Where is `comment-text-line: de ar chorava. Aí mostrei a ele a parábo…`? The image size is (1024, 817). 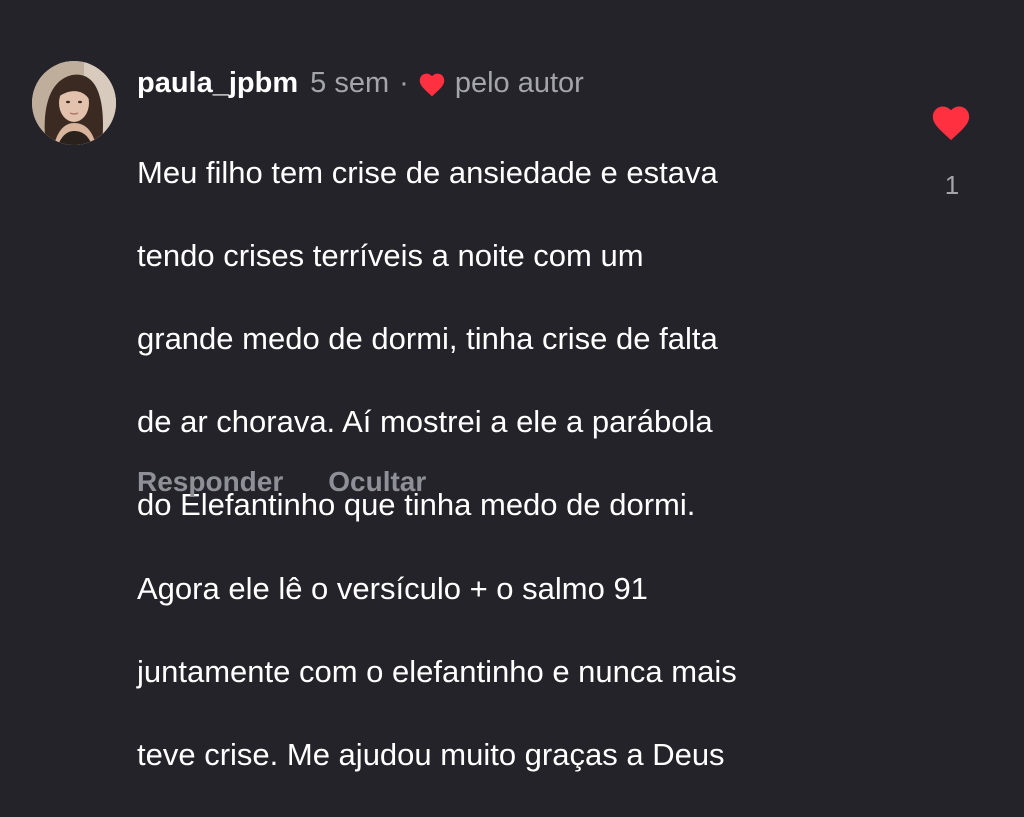
comment-text-line: de ar chorava. Aí mostrei a ele a parábo… is located at coordinates (425, 422).